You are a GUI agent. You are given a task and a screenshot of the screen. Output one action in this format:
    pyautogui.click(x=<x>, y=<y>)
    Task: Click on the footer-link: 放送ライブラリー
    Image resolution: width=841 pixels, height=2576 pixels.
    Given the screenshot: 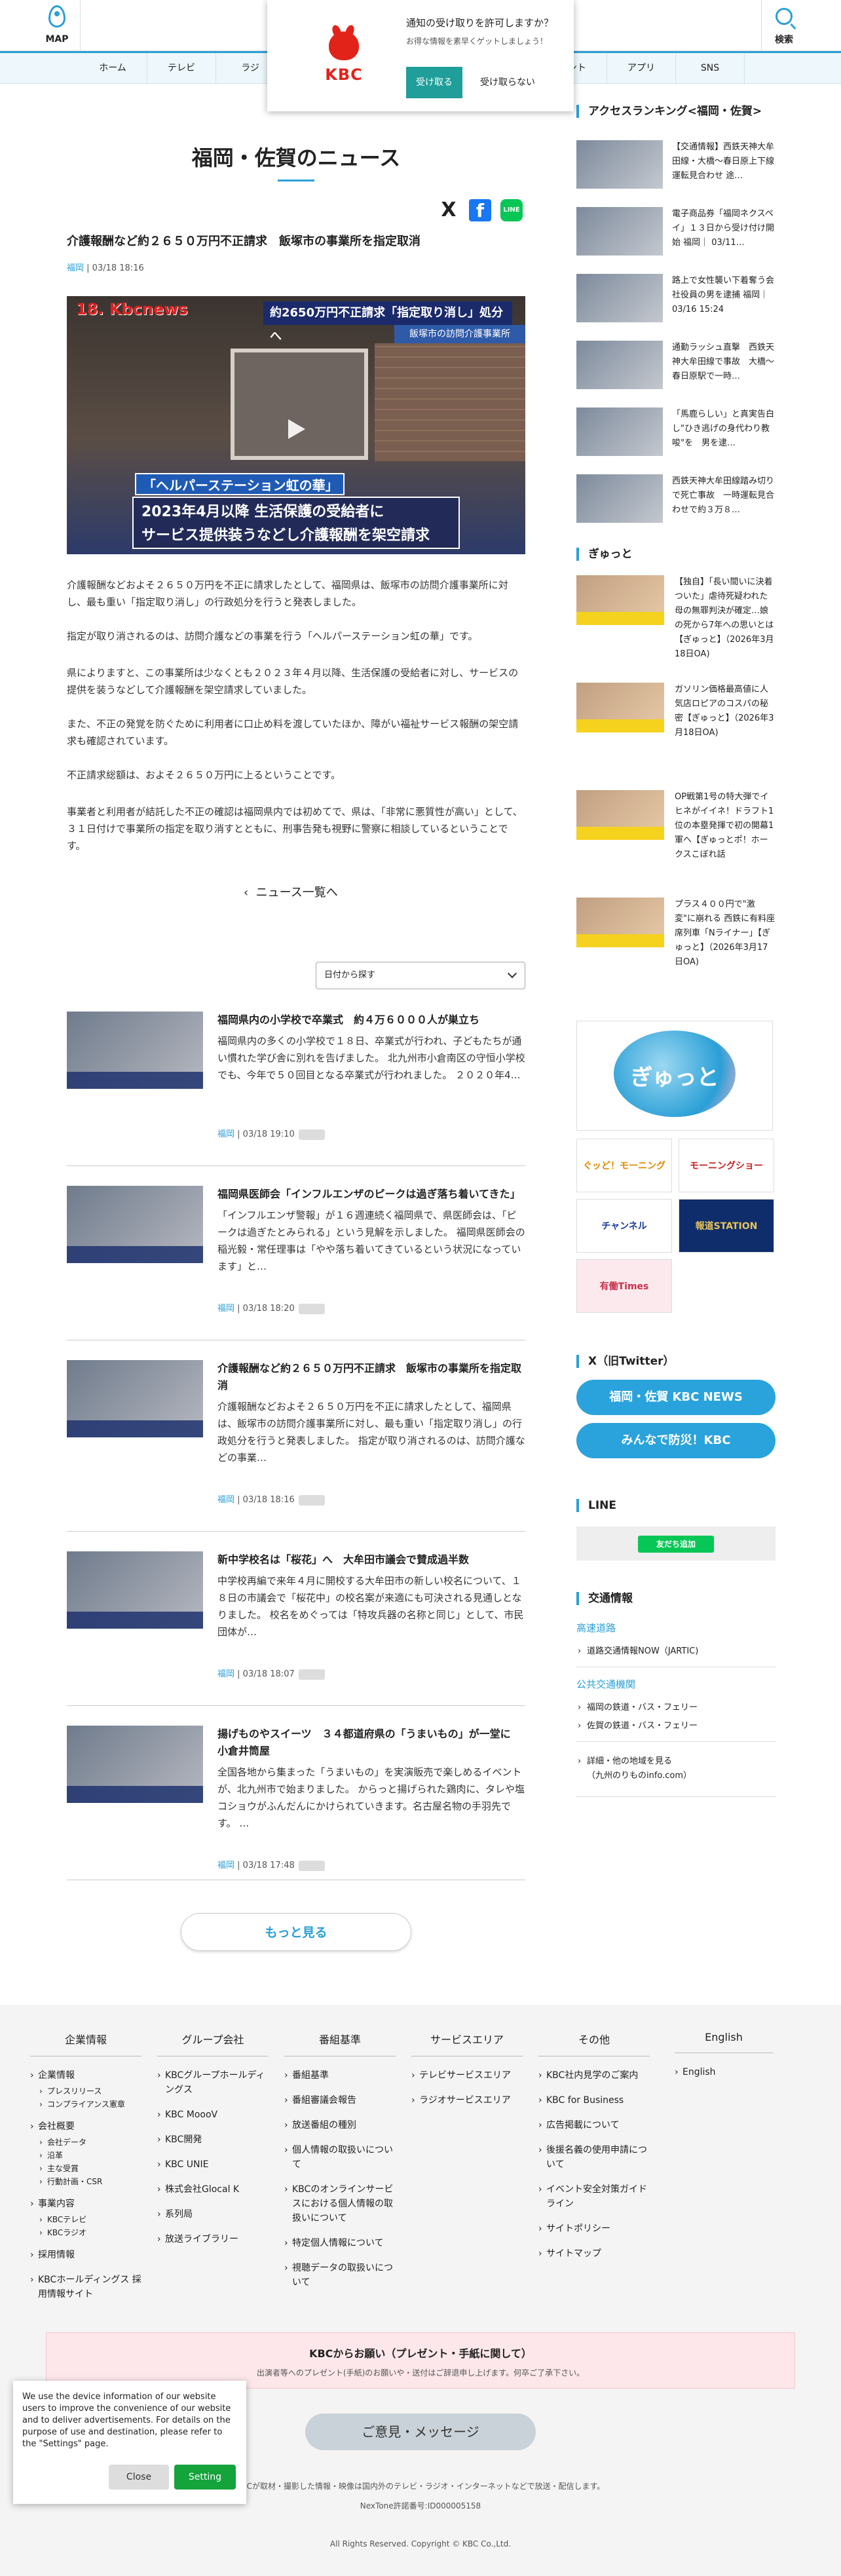 What is the action you would take?
    pyautogui.click(x=213, y=2239)
    